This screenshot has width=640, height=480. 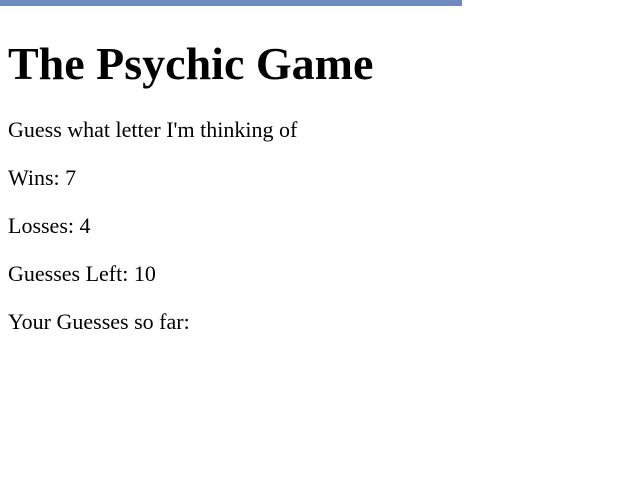 I want to click on guesses-so-far: Your Guesses so far:, so click(x=99, y=322).